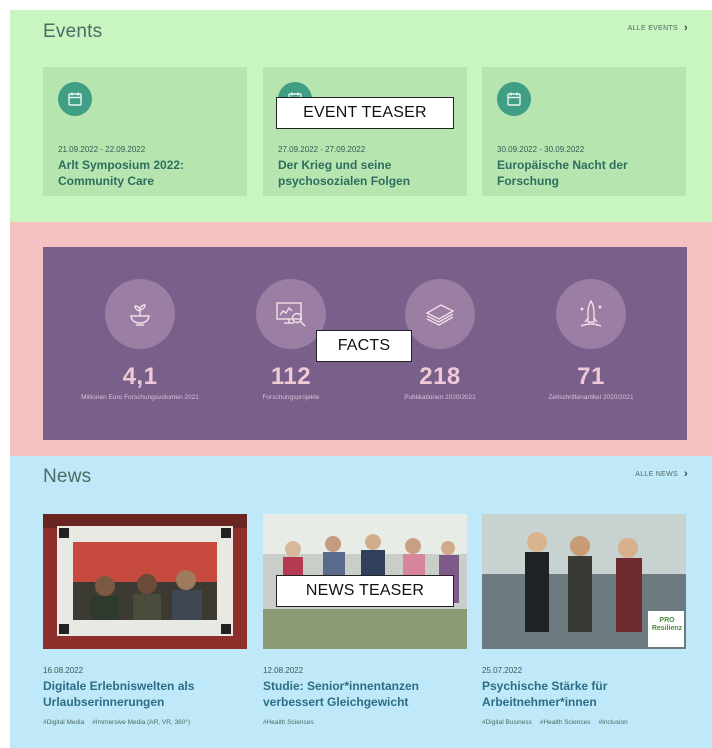 The width and height of the screenshot is (712, 748). Describe the element at coordinates (365, 722) in the screenshot. I see `news-tags: #Health Sciences` at that location.